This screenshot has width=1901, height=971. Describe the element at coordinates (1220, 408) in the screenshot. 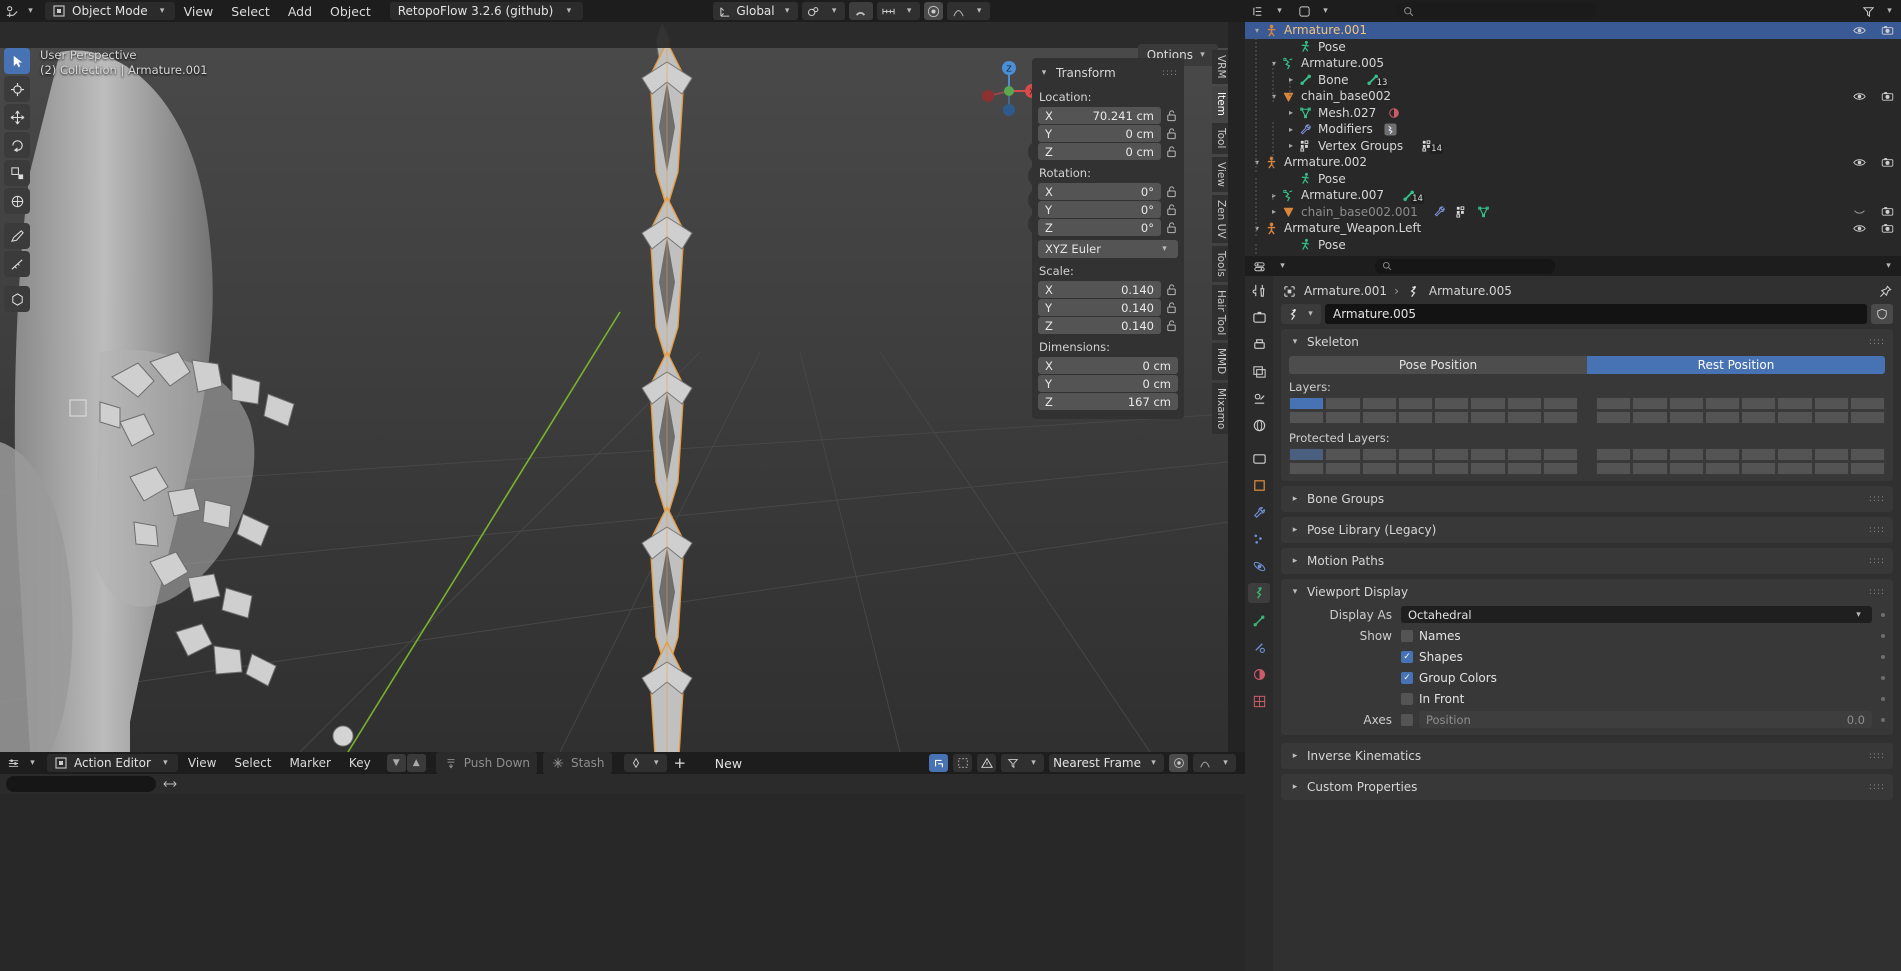

I see `sidebar-tab-mixamo: Mixamo` at that location.